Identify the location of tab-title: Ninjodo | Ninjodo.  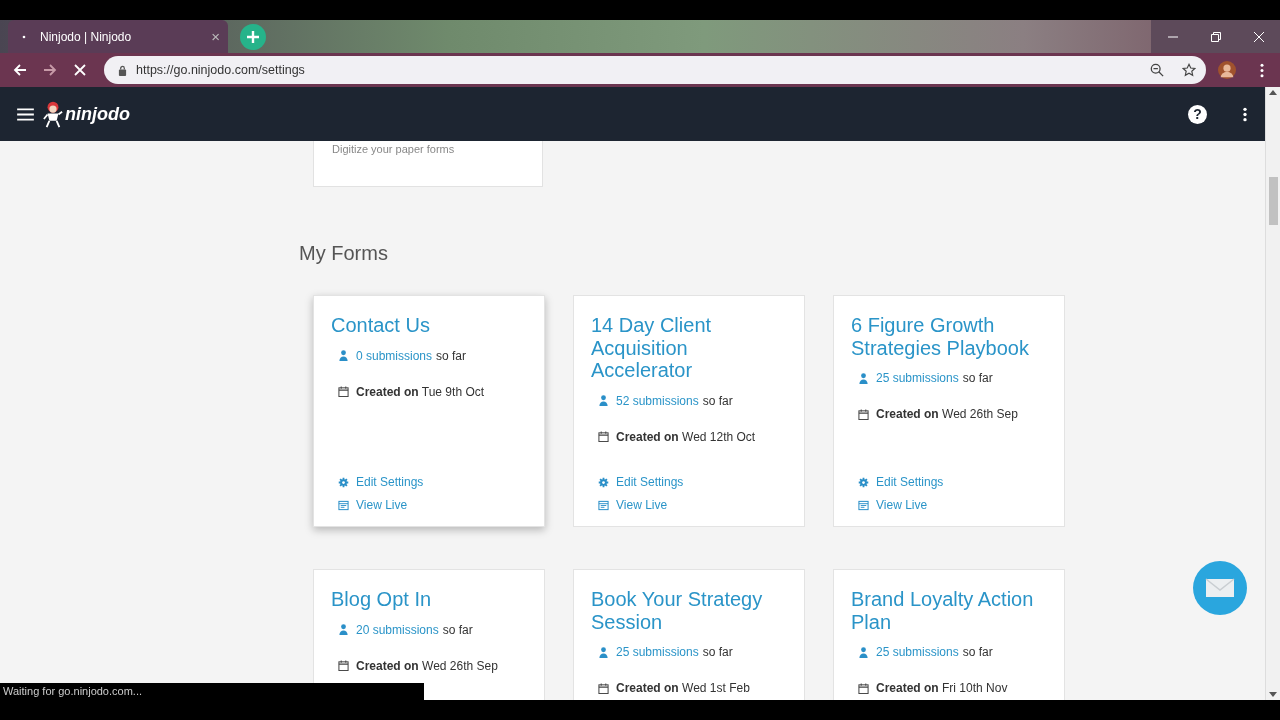
(86, 36).